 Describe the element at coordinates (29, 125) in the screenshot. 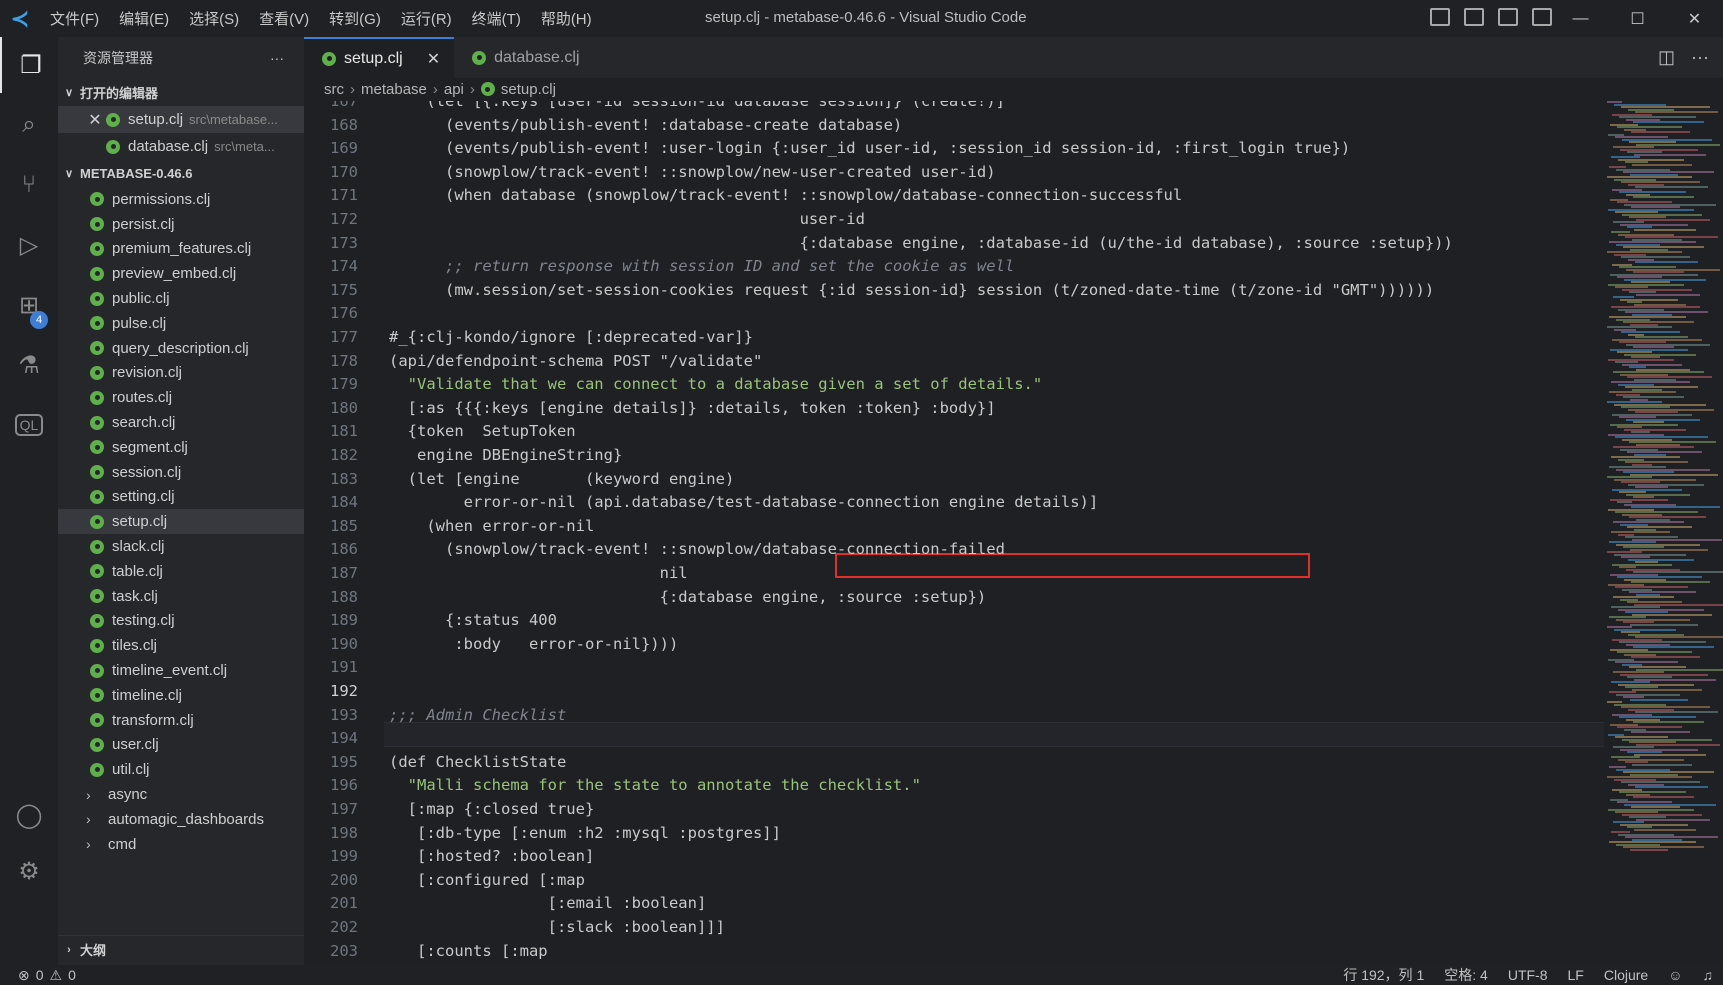

I see `search-icon: ⌕` at that location.